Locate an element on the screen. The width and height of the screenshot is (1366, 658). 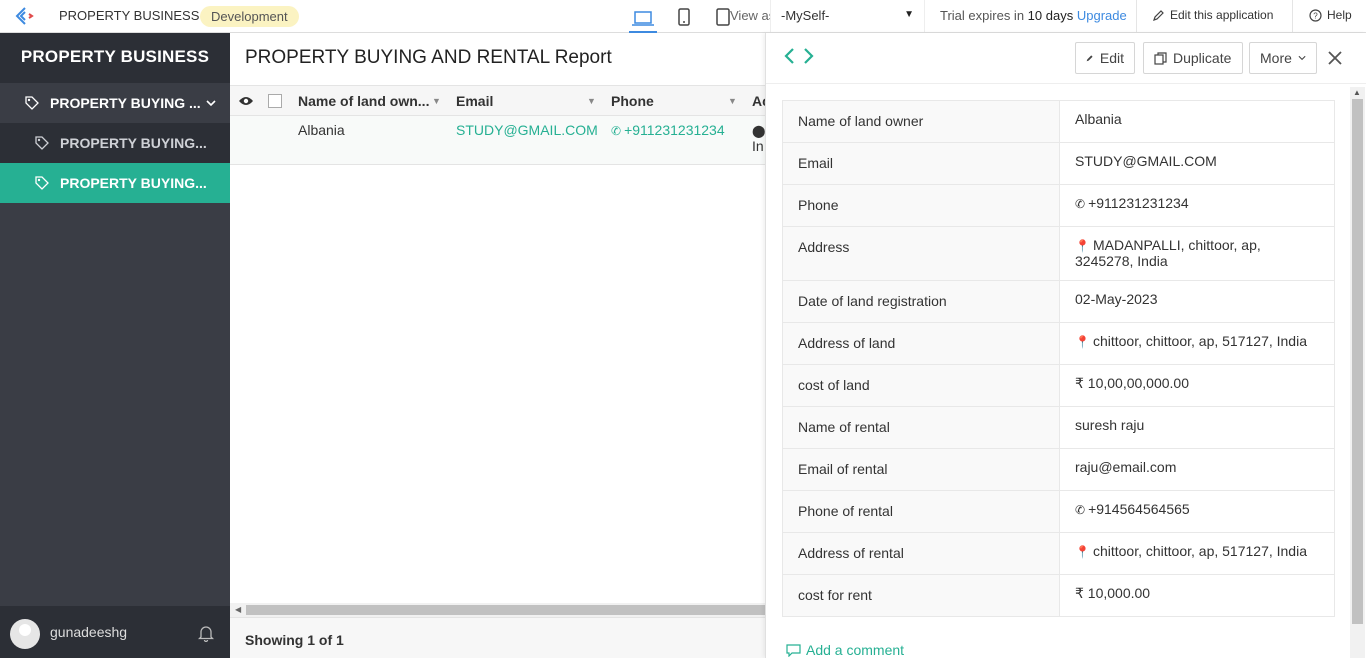
view-as-select: -MySelf- ▼ is located at coordinates (847, 16).